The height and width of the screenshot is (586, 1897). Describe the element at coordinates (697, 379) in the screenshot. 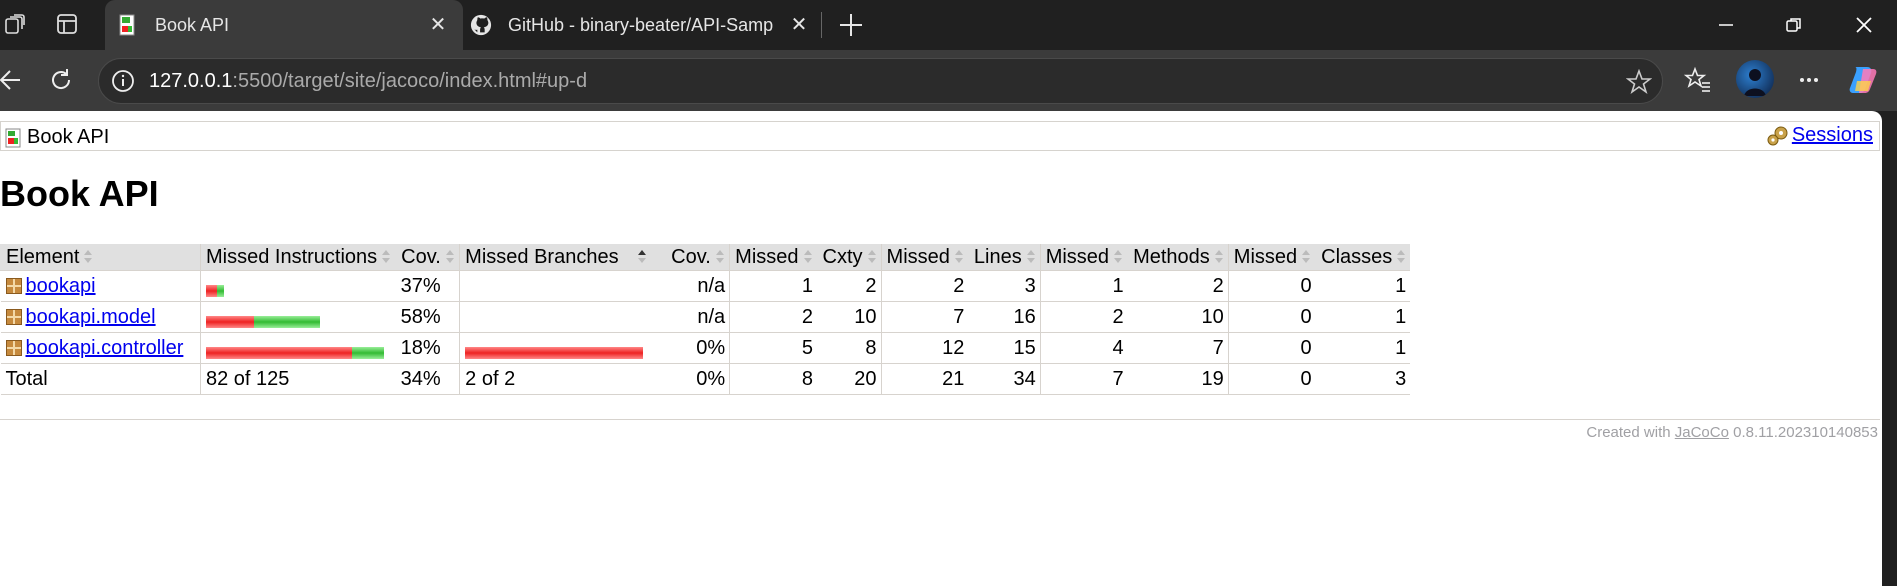

I see `total-branch-cov: 0%` at that location.